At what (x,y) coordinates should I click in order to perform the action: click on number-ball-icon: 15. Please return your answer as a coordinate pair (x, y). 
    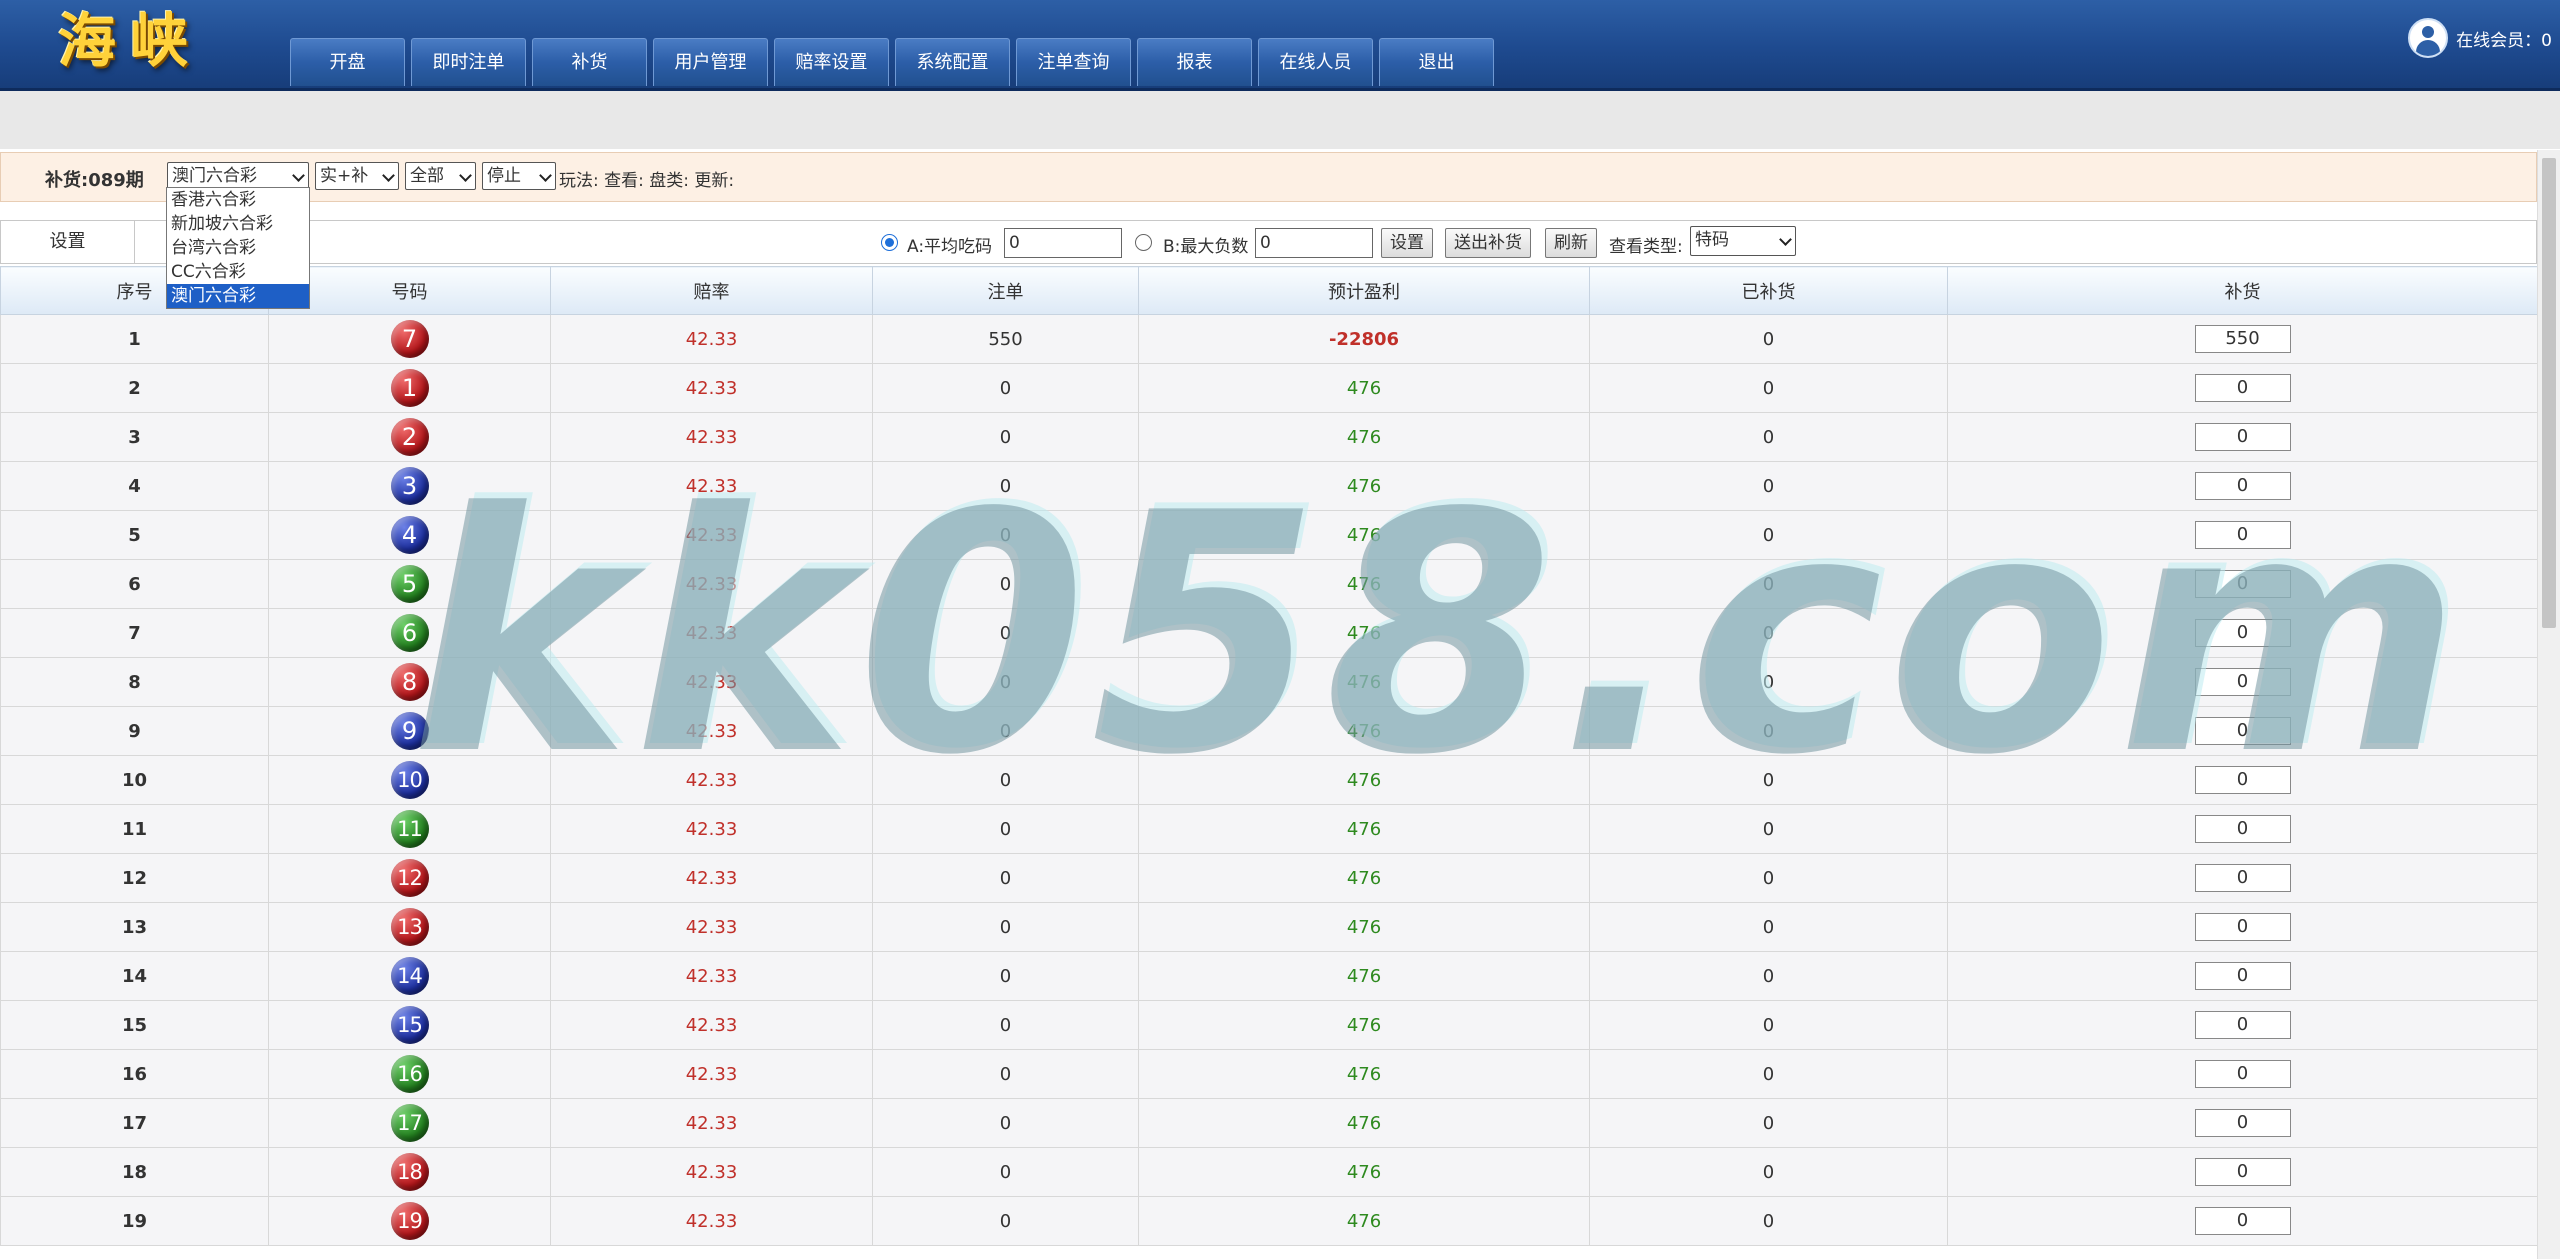
    Looking at the image, I should click on (409, 1025).